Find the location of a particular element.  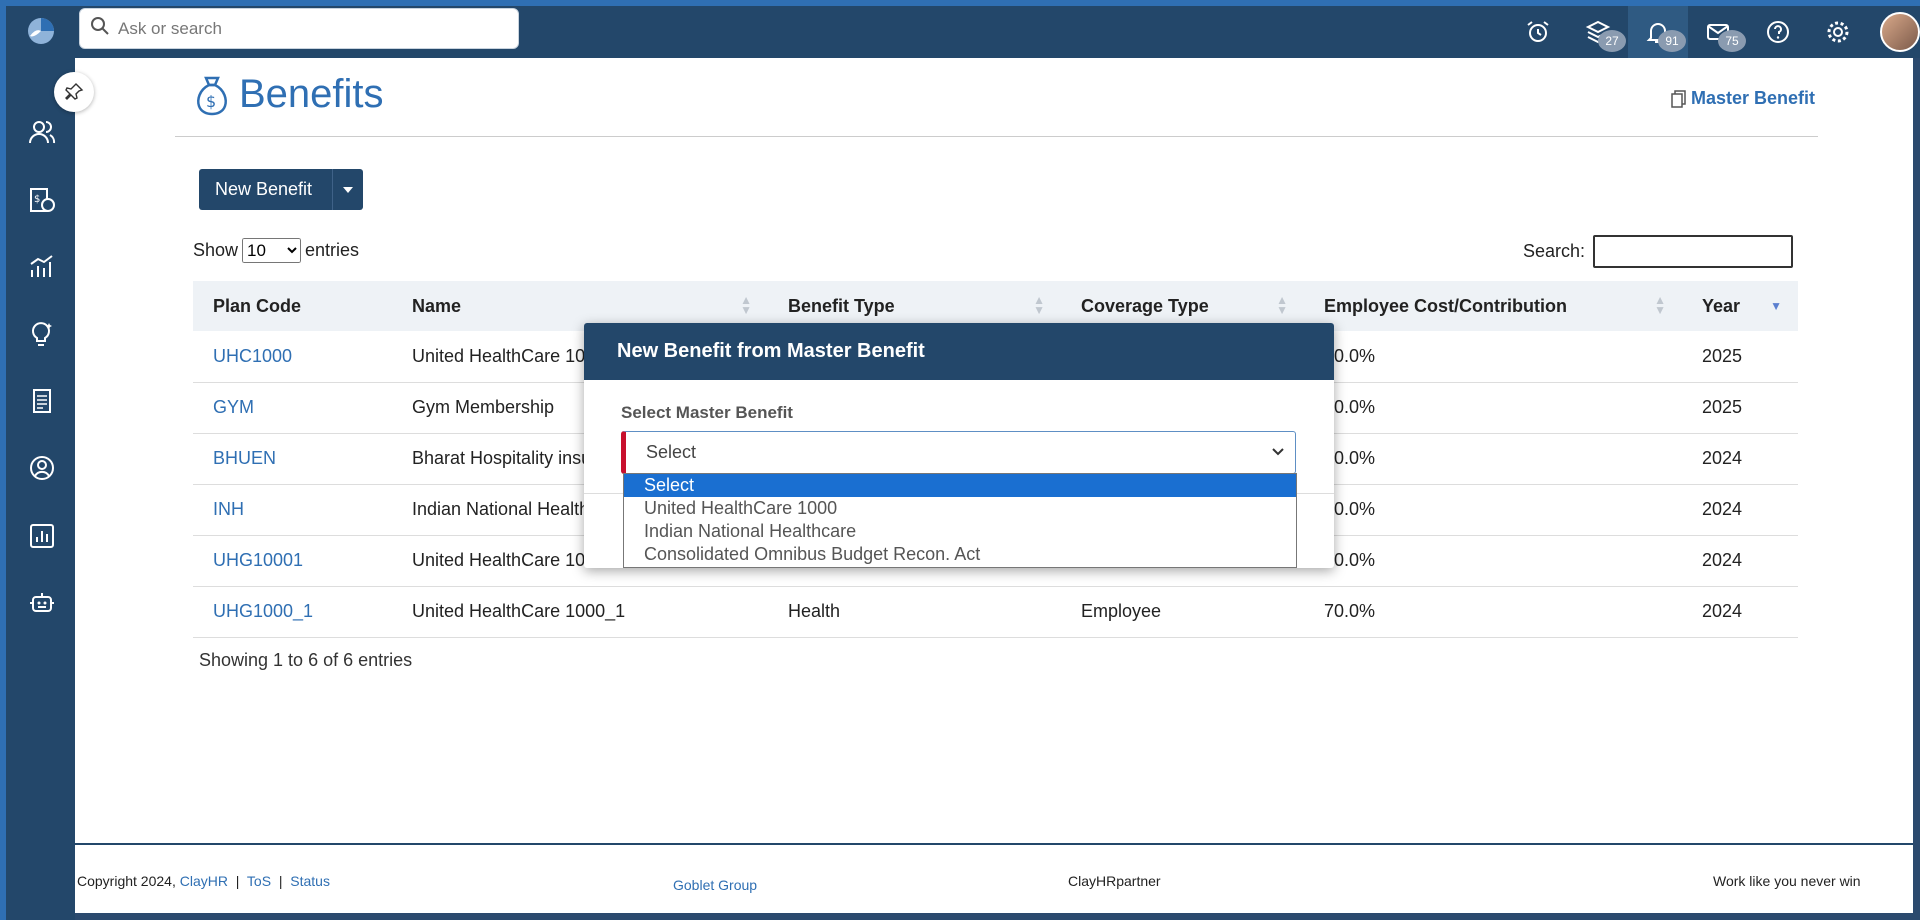

money-clock-icon: $ is located at coordinates (42, 200).